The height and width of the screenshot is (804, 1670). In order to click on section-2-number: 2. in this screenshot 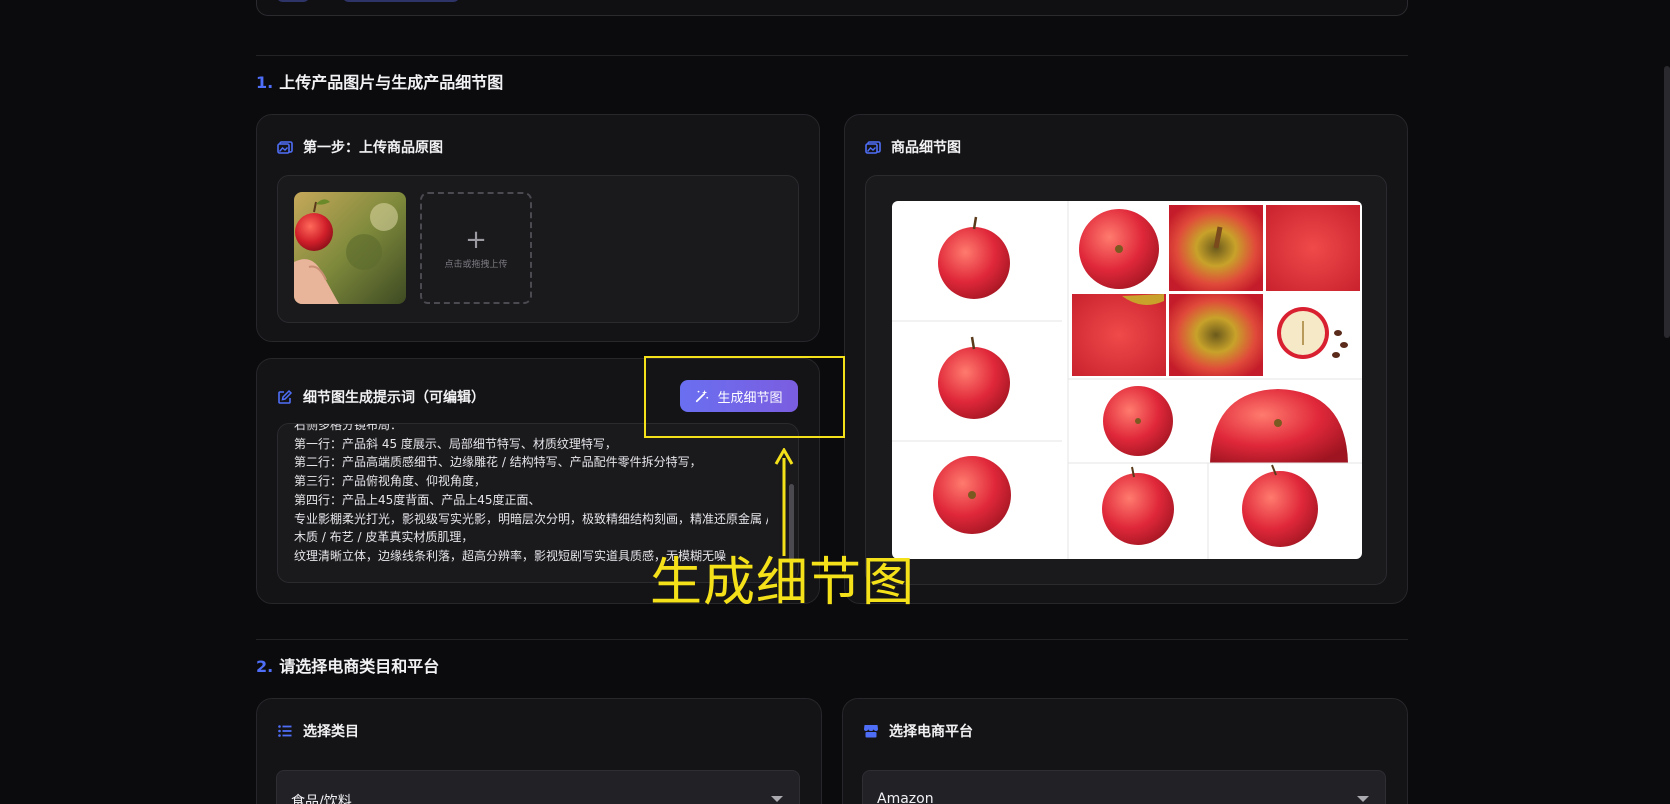, I will do `click(265, 666)`.